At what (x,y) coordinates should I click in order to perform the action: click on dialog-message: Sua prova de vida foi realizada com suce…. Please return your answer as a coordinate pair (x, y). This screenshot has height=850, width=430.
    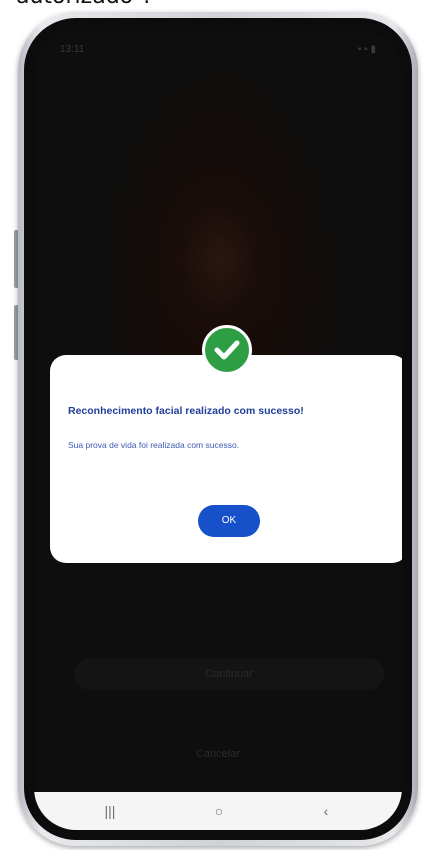
    Looking at the image, I should click on (154, 445).